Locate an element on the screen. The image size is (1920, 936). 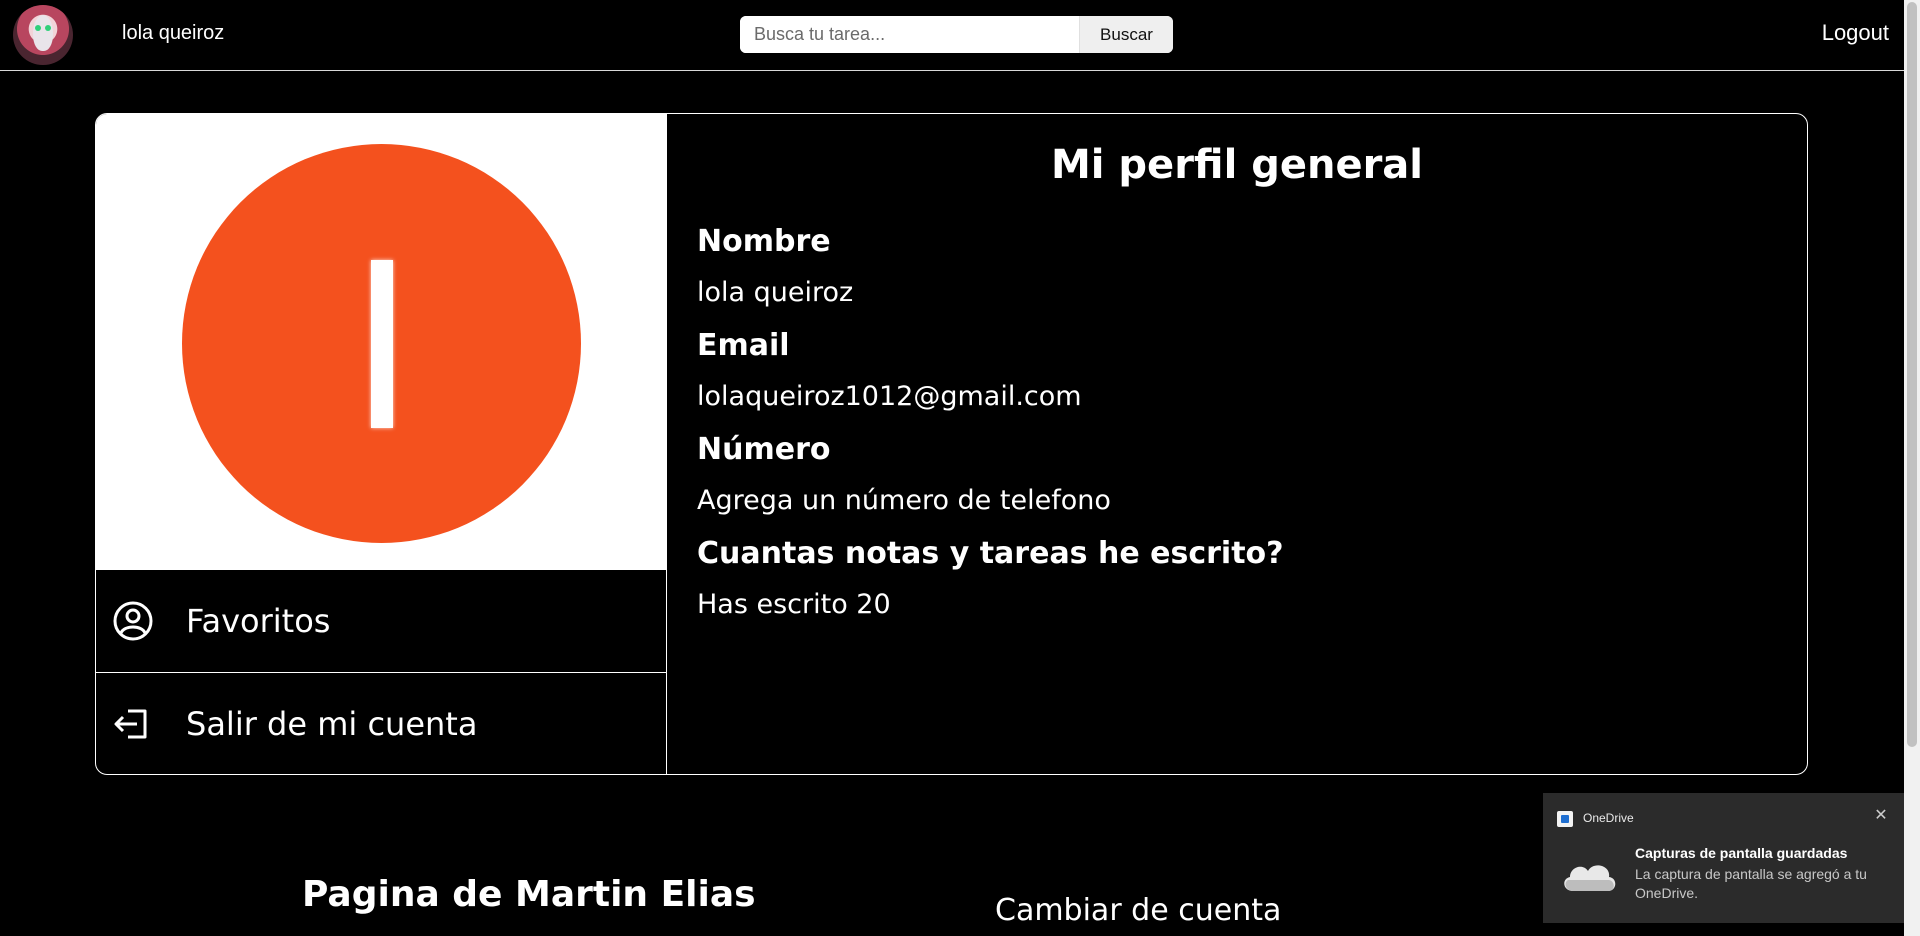
onedrive-cloud-icon is located at coordinates (1589, 875).